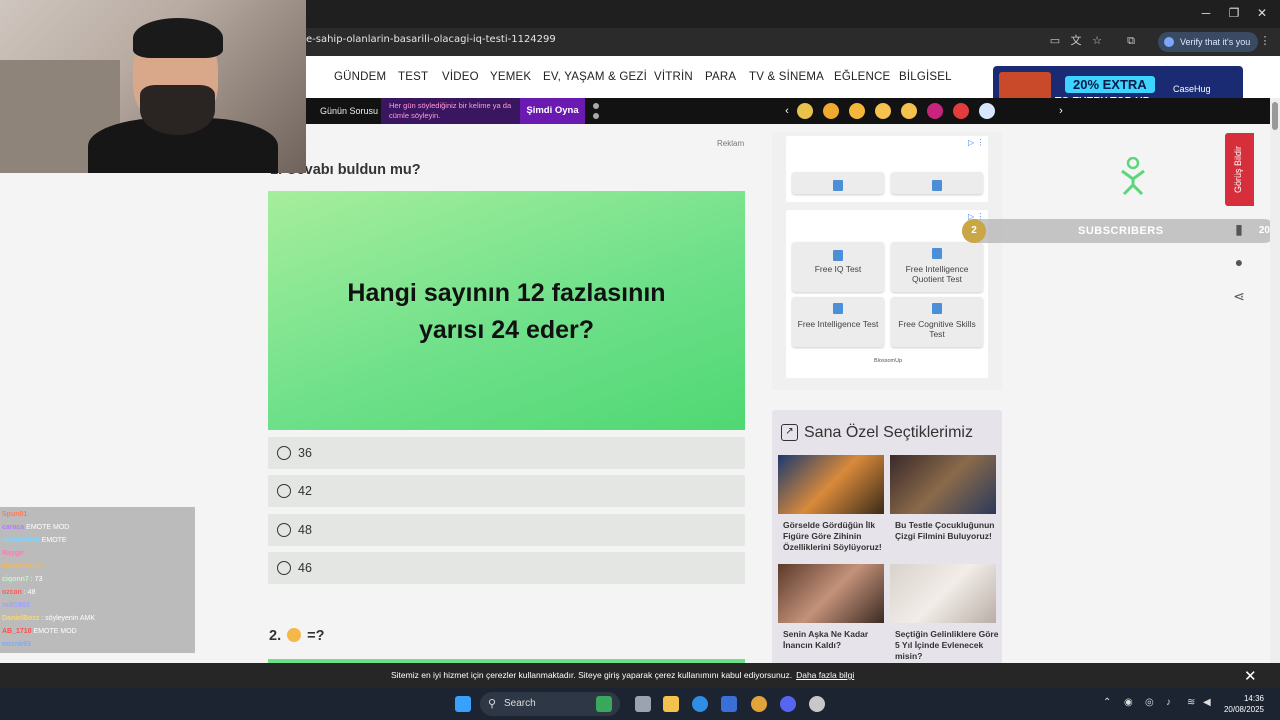  I want to click on close-window-icon: ✕, so click(1262, 13).